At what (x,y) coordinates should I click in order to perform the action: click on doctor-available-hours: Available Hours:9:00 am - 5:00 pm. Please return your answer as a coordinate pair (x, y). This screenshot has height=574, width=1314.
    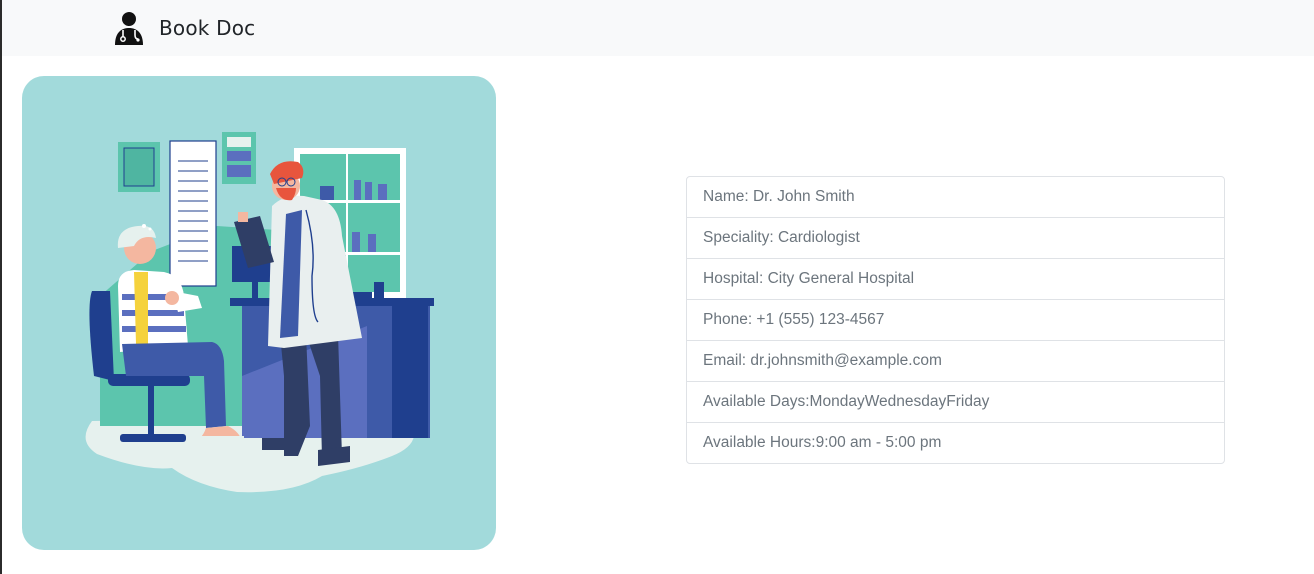
    Looking at the image, I should click on (955, 442).